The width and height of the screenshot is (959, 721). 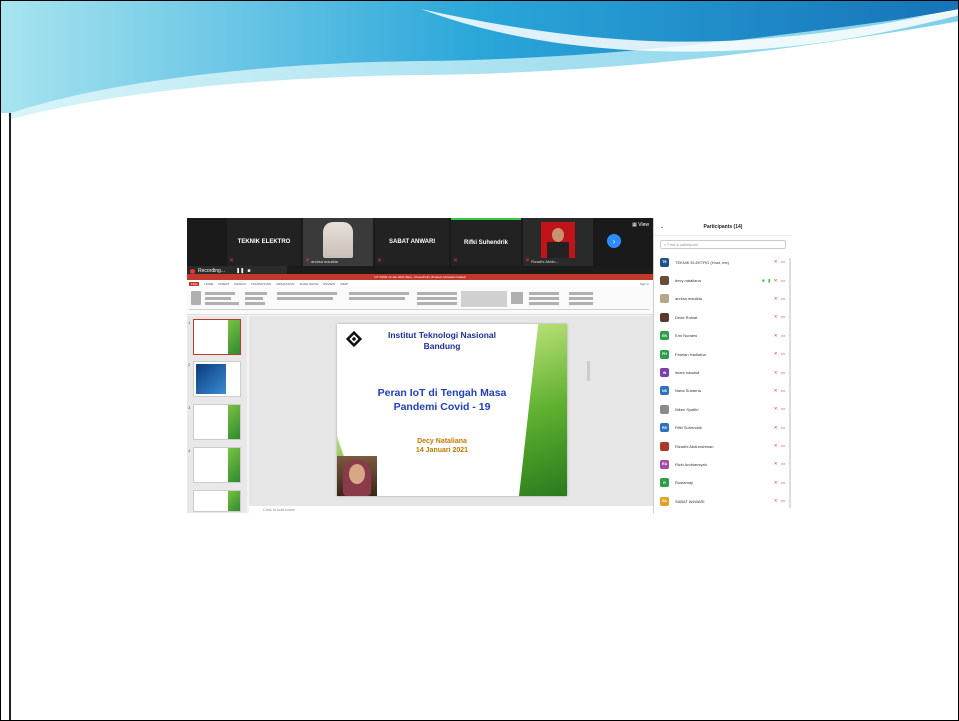 I want to click on tab-slide-show: SLIDE SHOW, so click(x=308, y=284).